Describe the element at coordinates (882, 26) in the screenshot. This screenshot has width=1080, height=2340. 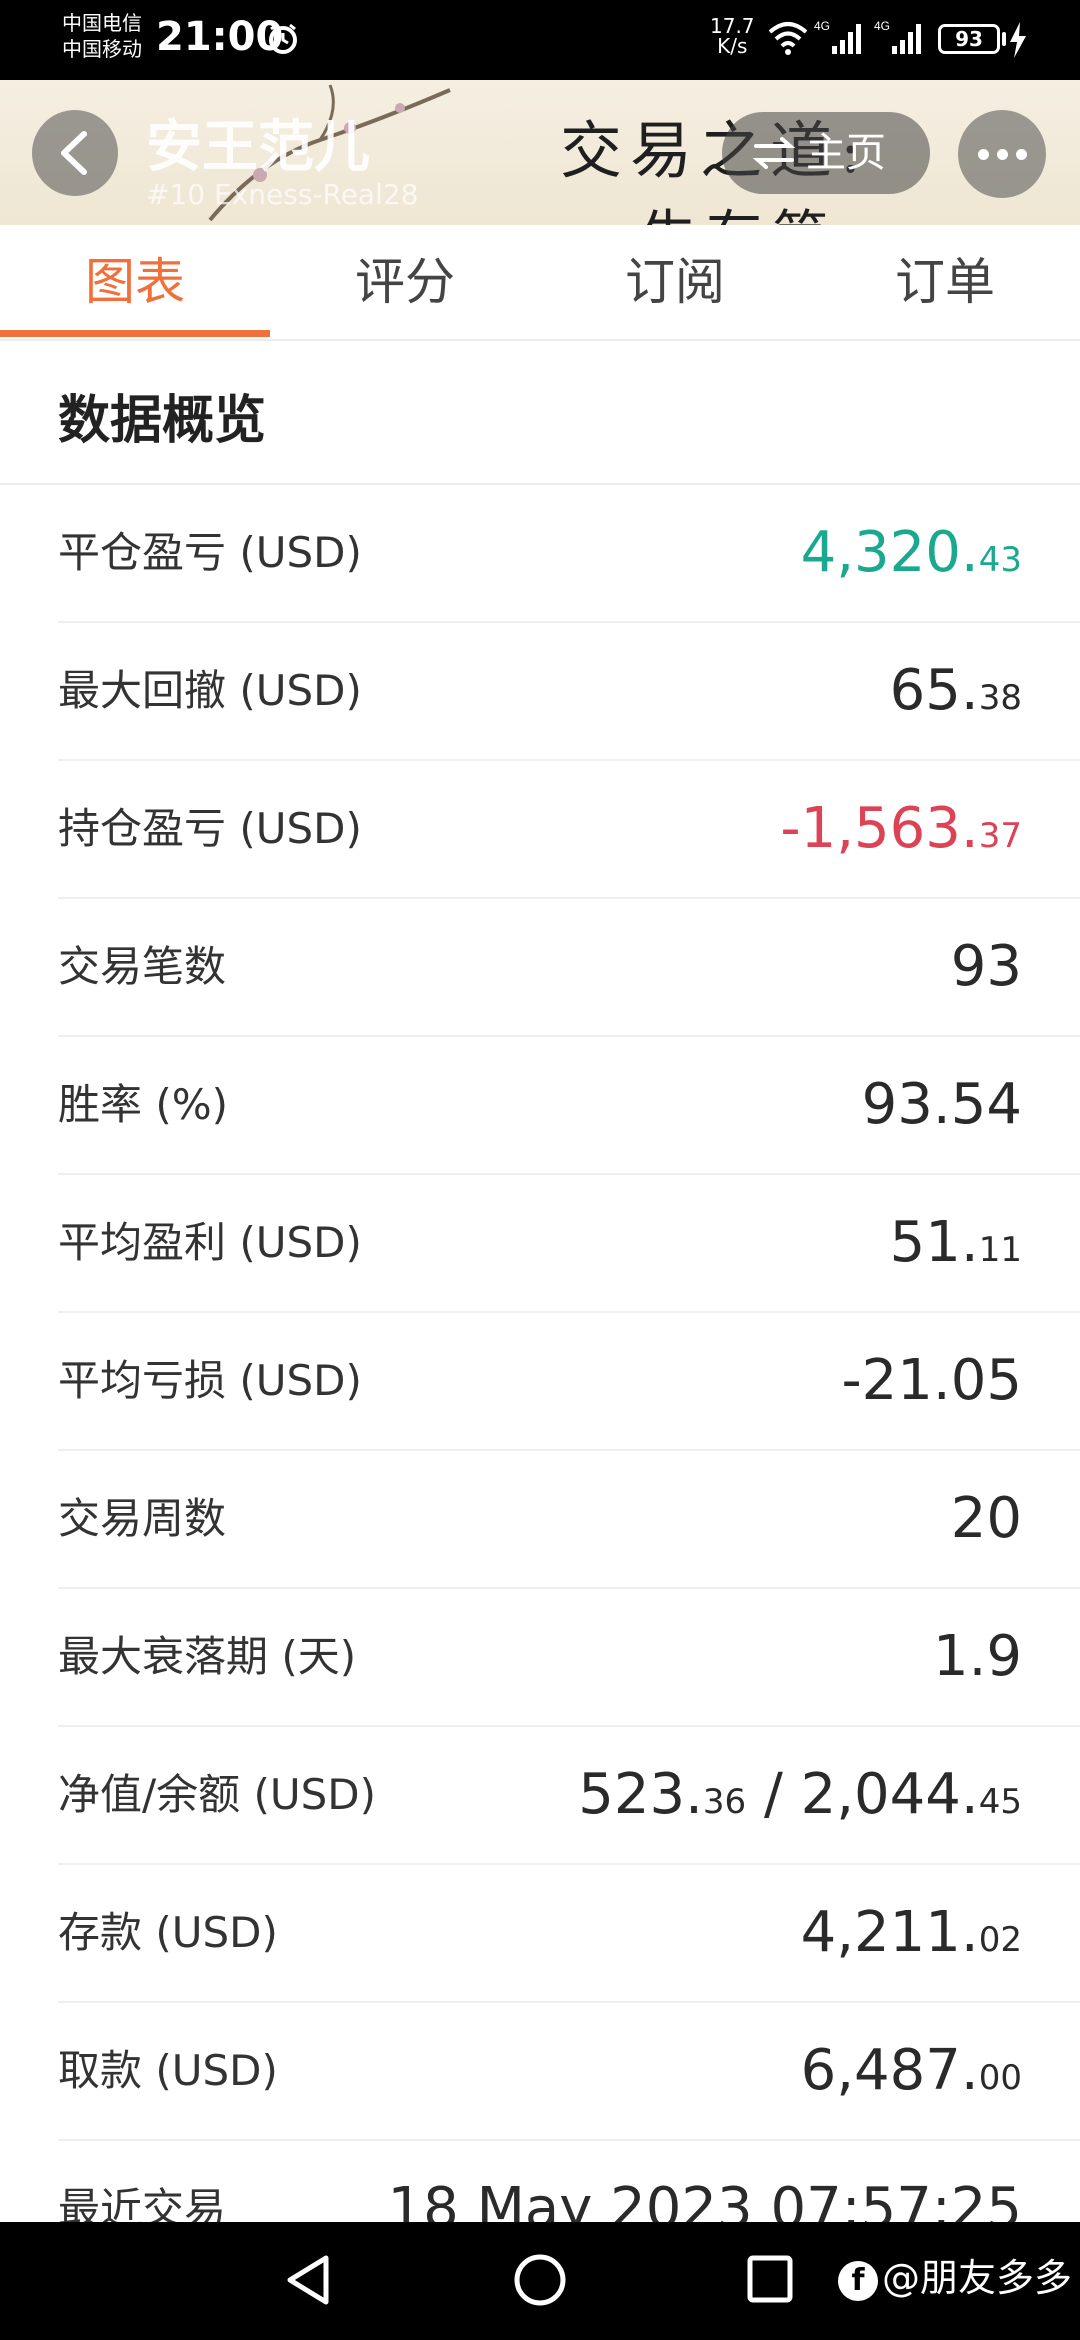
I see `signal-2-label: 4G` at that location.